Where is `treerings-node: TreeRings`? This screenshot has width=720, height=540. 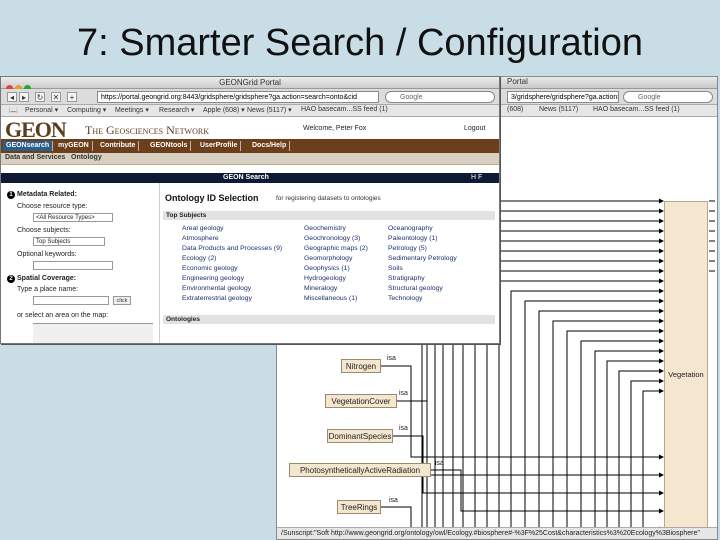 treerings-node: TreeRings is located at coordinates (359, 507).